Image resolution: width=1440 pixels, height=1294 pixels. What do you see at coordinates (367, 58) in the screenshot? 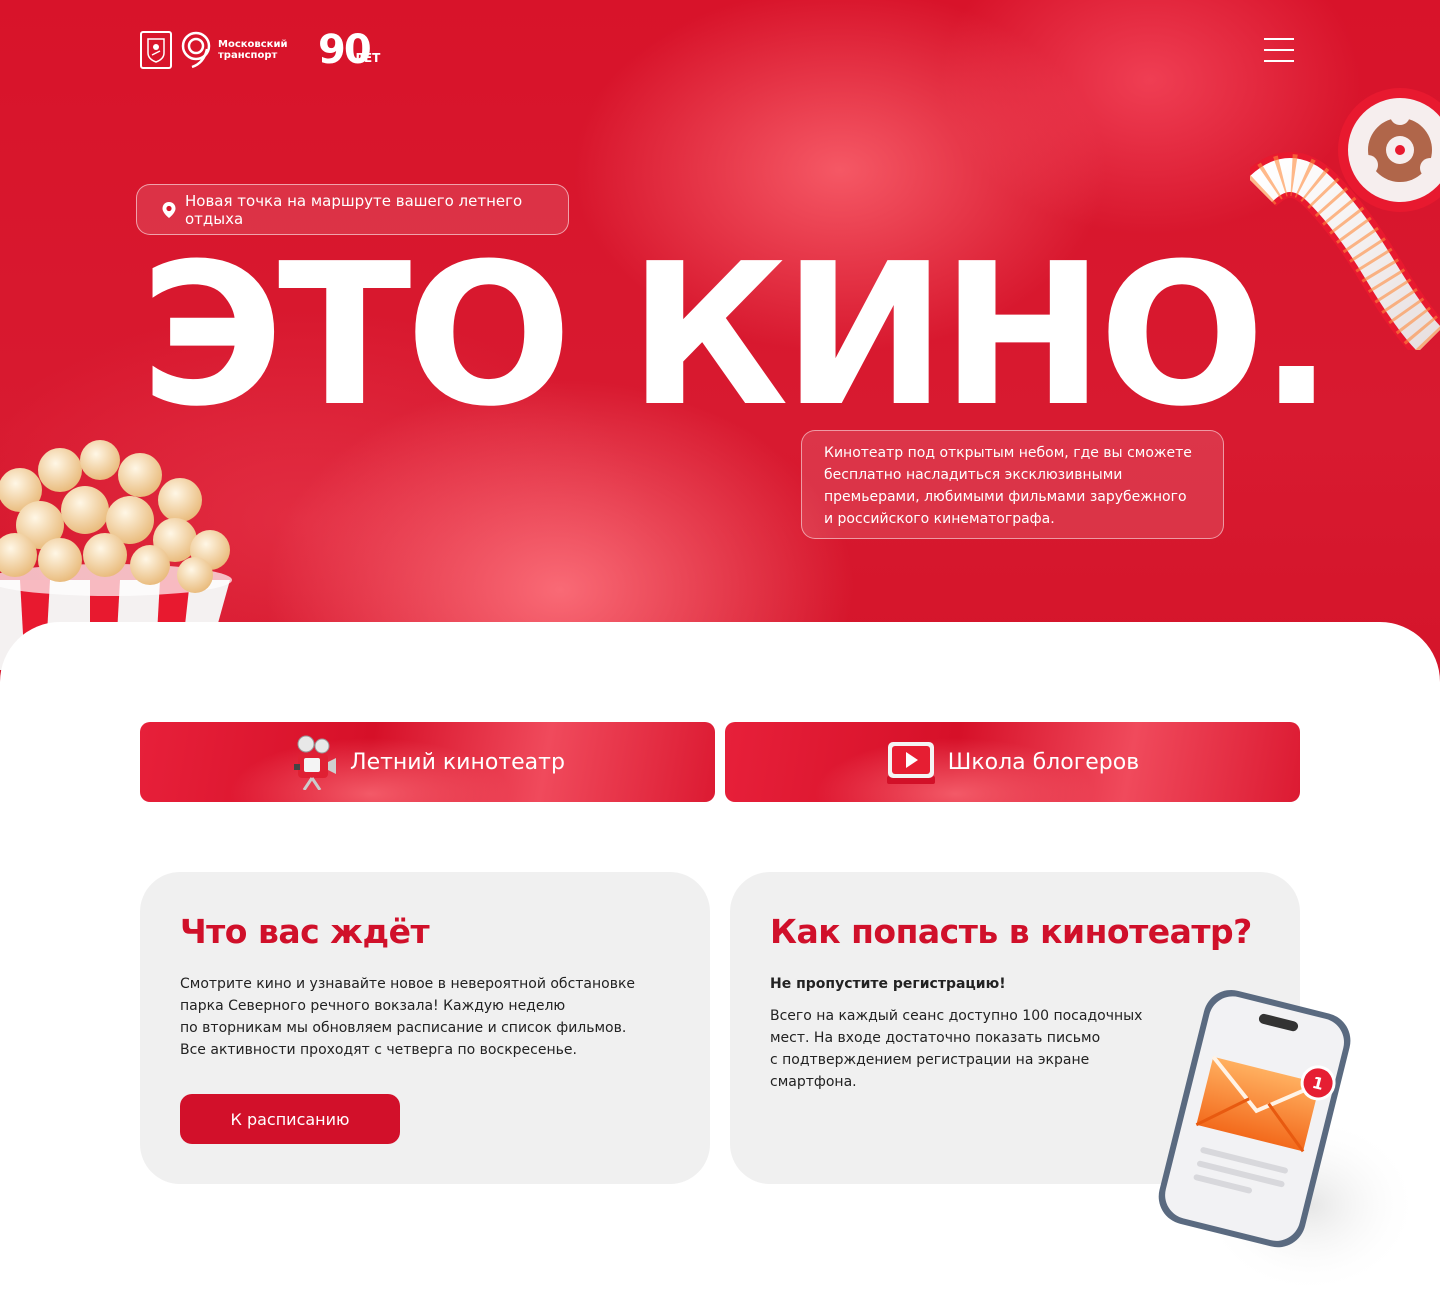
I see `logo-90-word: ЛЕТ` at bounding box center [367, 58].